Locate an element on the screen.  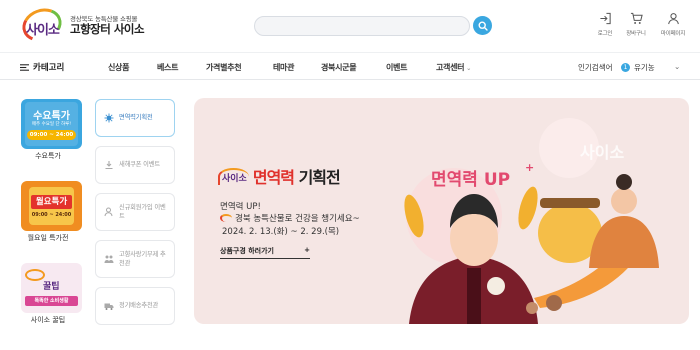
truck-icon is located at coordinates (109, 306).